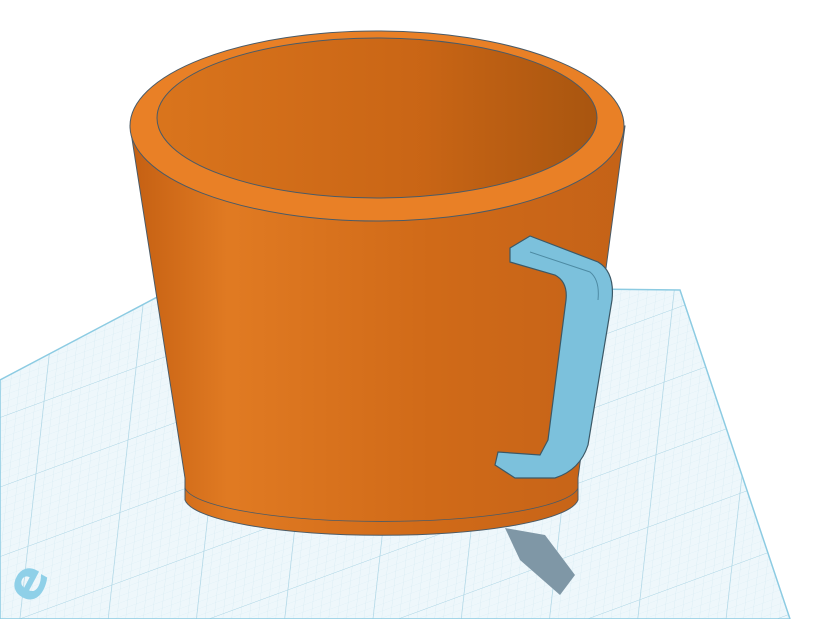  What do you see at coordinates (31, 582) in the screenshot?
I see `workplane-label: e` at bounding box center [31, 582].